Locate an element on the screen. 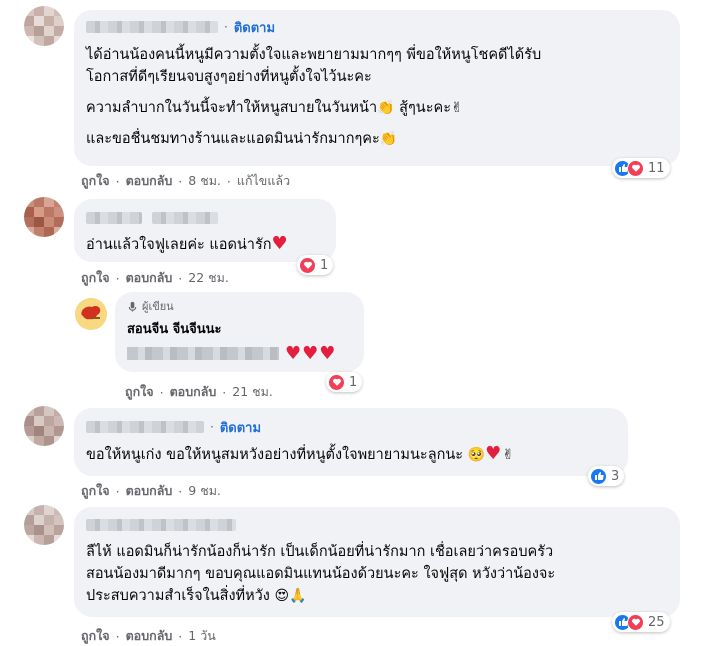 This screenshot has width=725, height=646. comment-text: และขอชื่นชมทางร้านและแอดมินน่ารักมากๆคะ👏 is located at coordinates (242, 139).